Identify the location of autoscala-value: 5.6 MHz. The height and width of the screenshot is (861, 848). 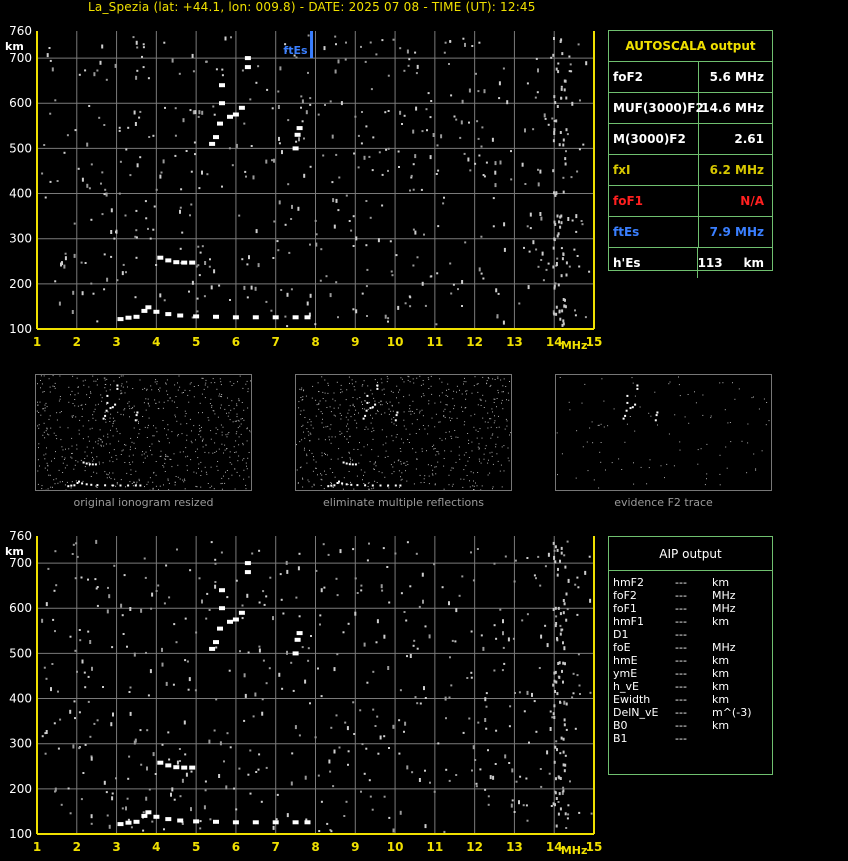
(736, 77).